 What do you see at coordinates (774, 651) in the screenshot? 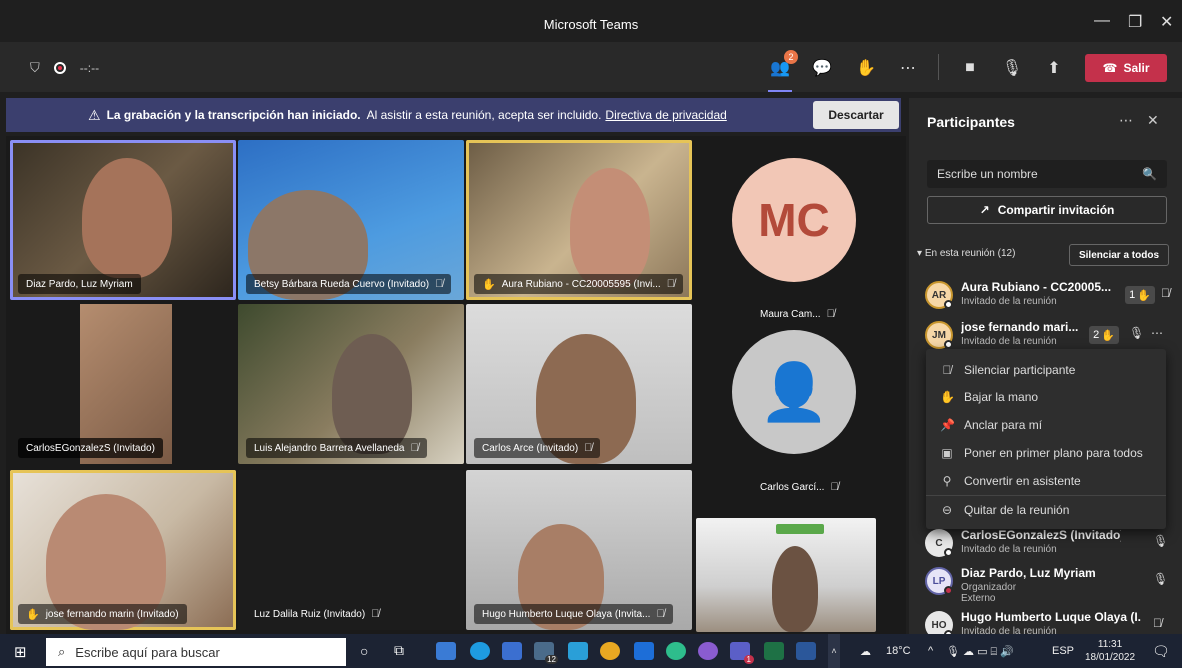
I see `excel-icon` at bounding box center [774, 651].